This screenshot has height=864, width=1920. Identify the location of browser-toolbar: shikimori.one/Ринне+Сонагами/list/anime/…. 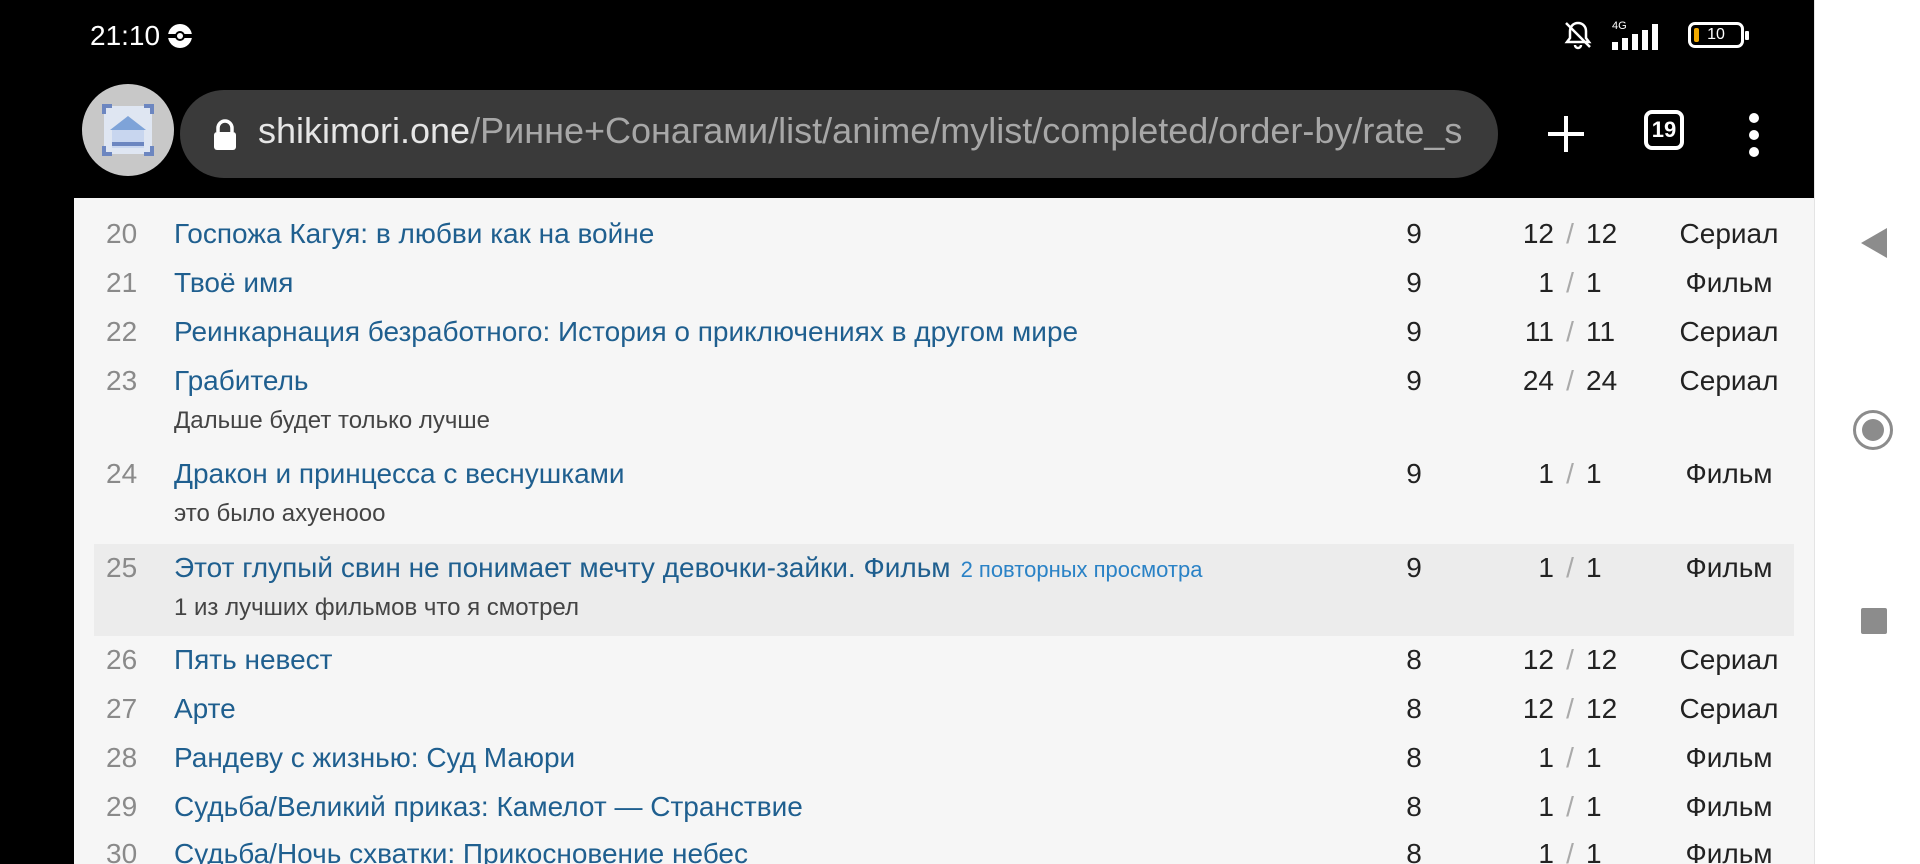
(907, 136).